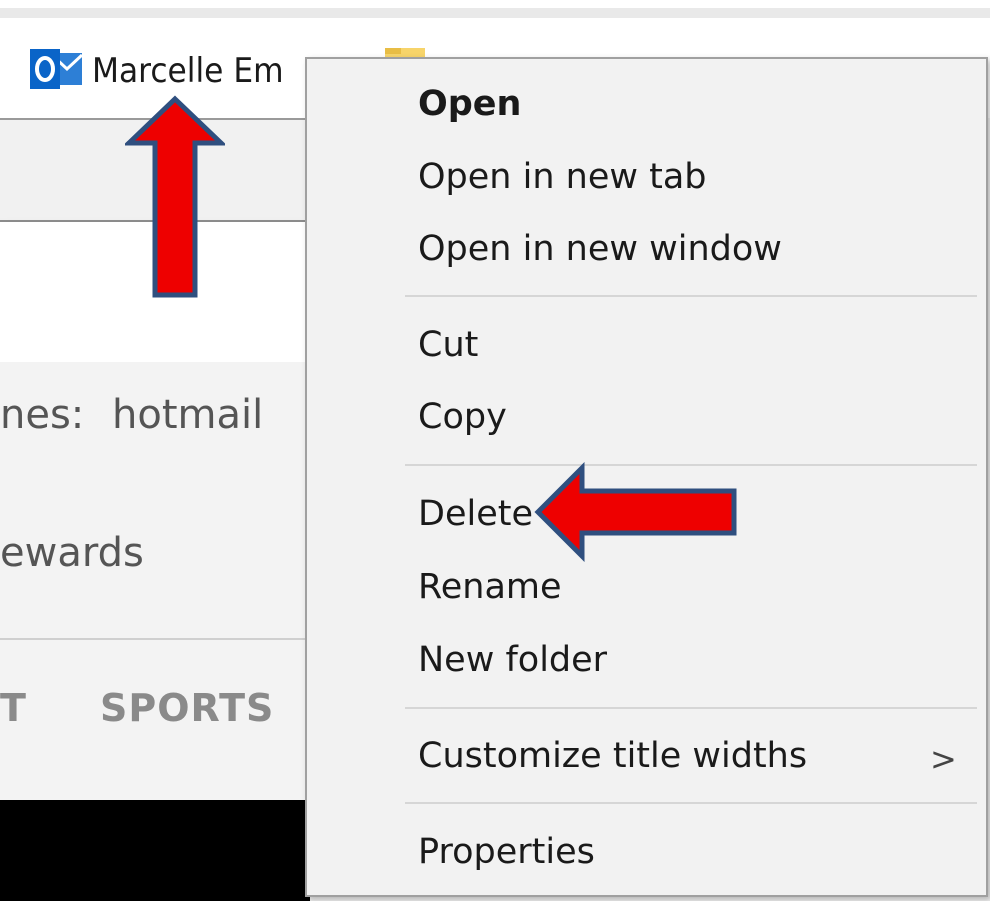 The image size is (990, 901). Describe the element at coordinates (490, 587) in the screenshot. I see `menu-item-rename: Rename` at that location.